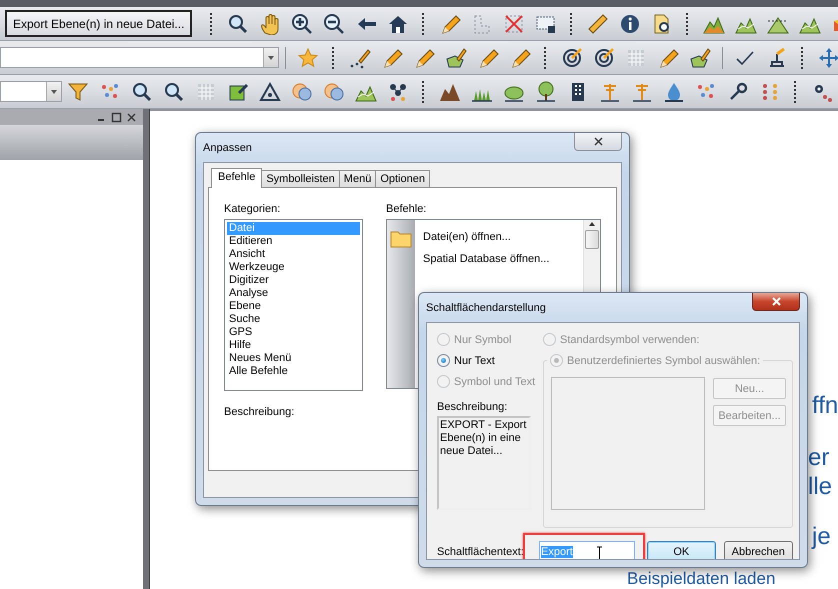 The width and height of the screenshot is (838, 589). Describe the element at coordinates (674, 91) in the screenshot. I see `water-drop-icon` at that location.